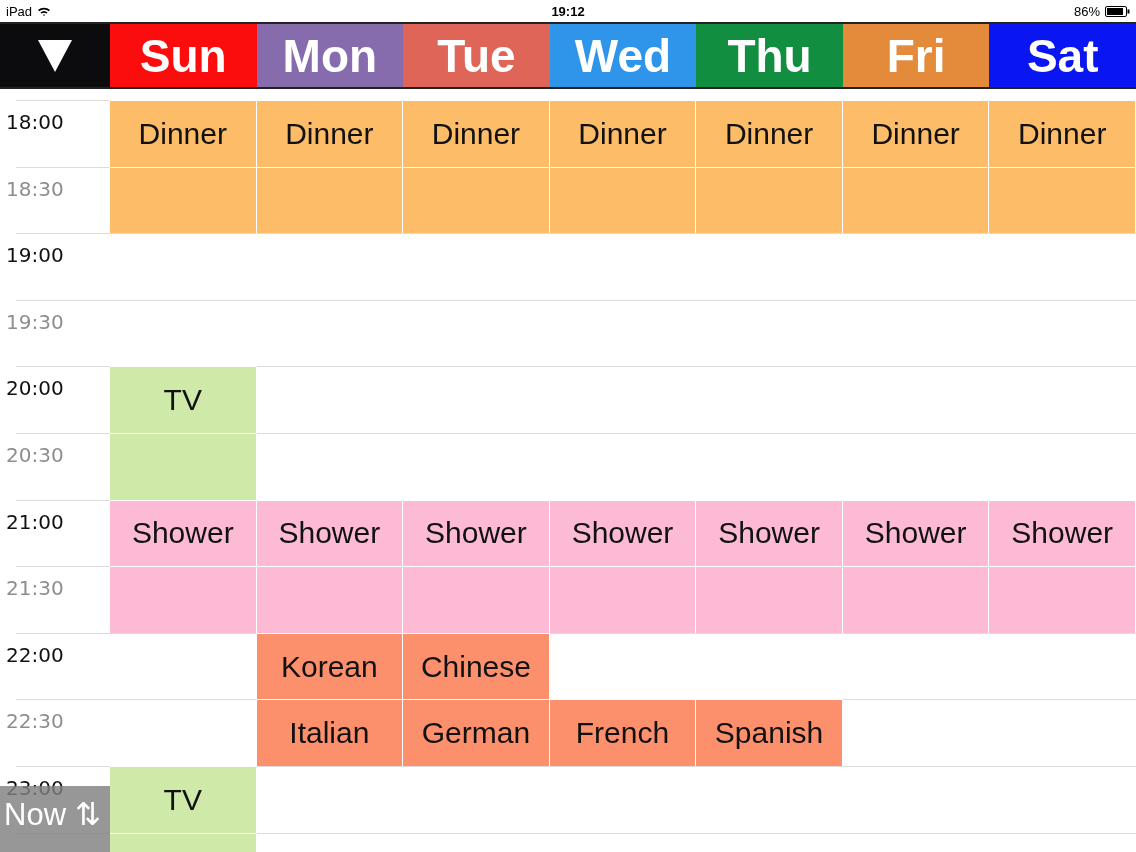 The height and width of the screenshot is (852, 1136). I want to click on battery-percent: 86%, so click(1086, 11).